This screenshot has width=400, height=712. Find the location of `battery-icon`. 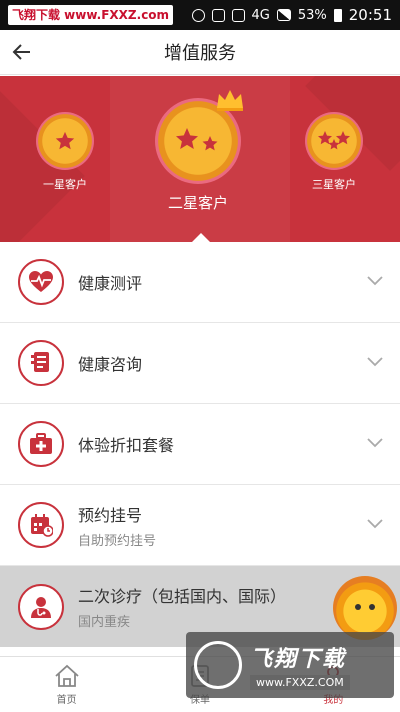

battery-icon is located at coordinates (337, 15).